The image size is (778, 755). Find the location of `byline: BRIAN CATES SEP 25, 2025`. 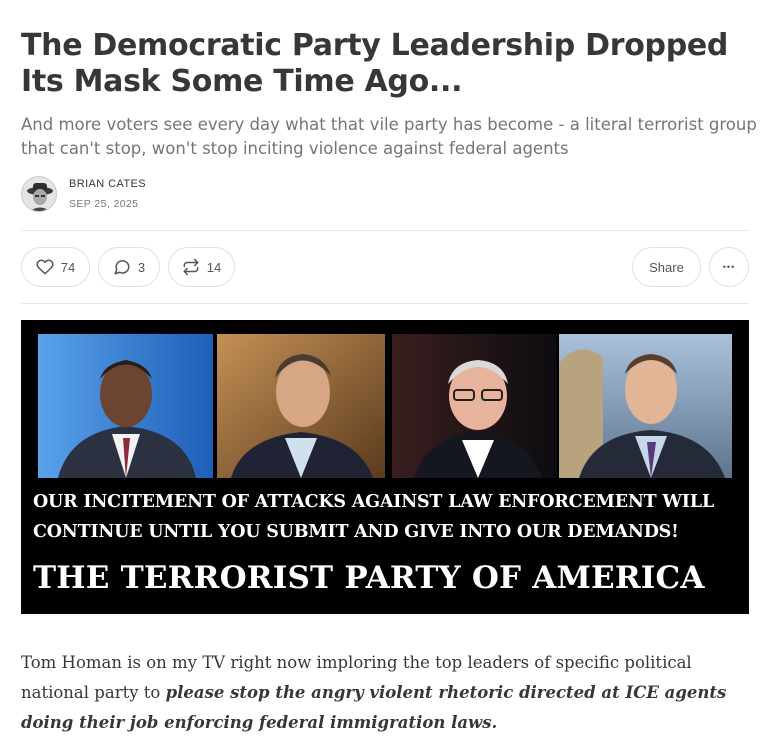

byline: BRIAN CATES SEP 25, 2025 is located at coordinates (83, 194).